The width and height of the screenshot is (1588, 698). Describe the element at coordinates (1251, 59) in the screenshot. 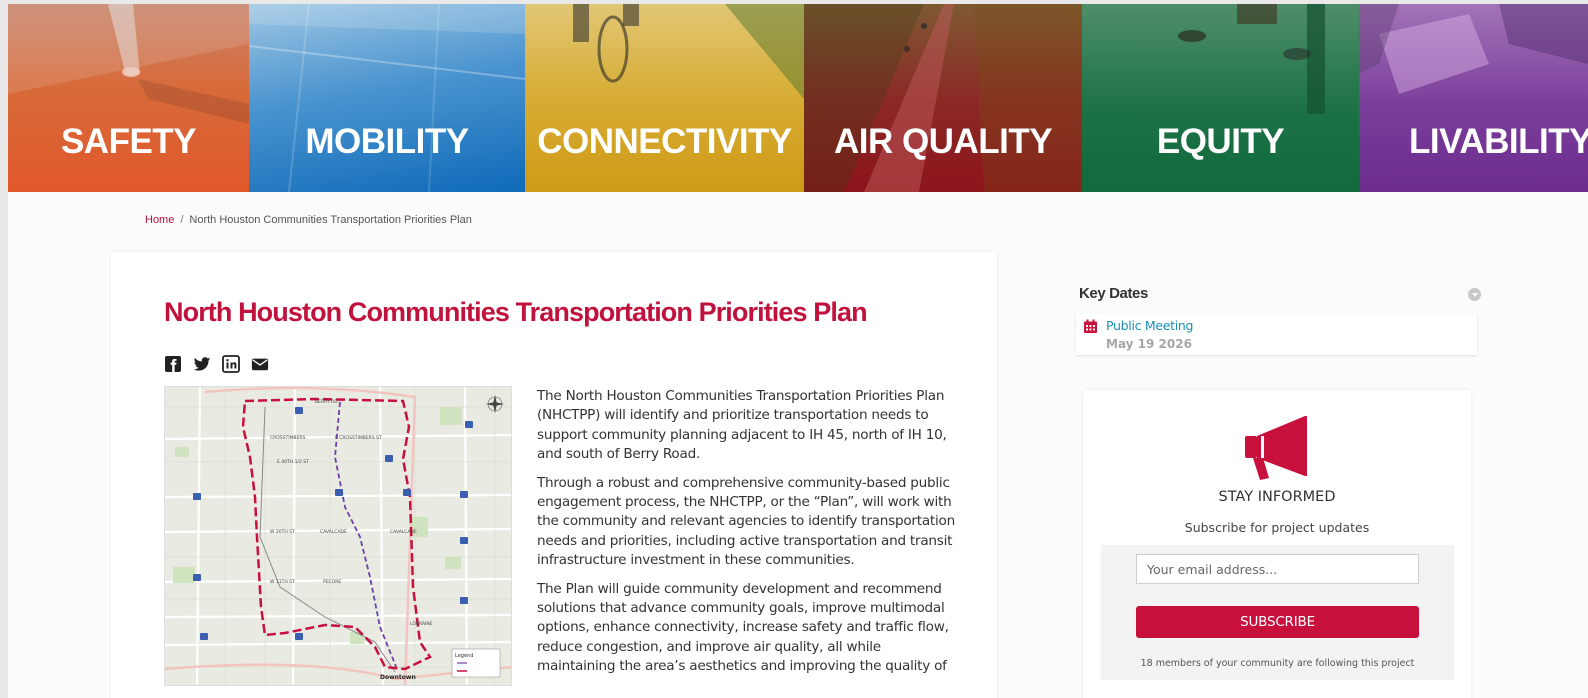

I see `banner-photo-equity` at that location.